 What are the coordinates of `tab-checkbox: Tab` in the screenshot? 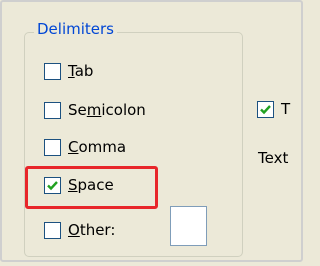 It's located at (68, 71).